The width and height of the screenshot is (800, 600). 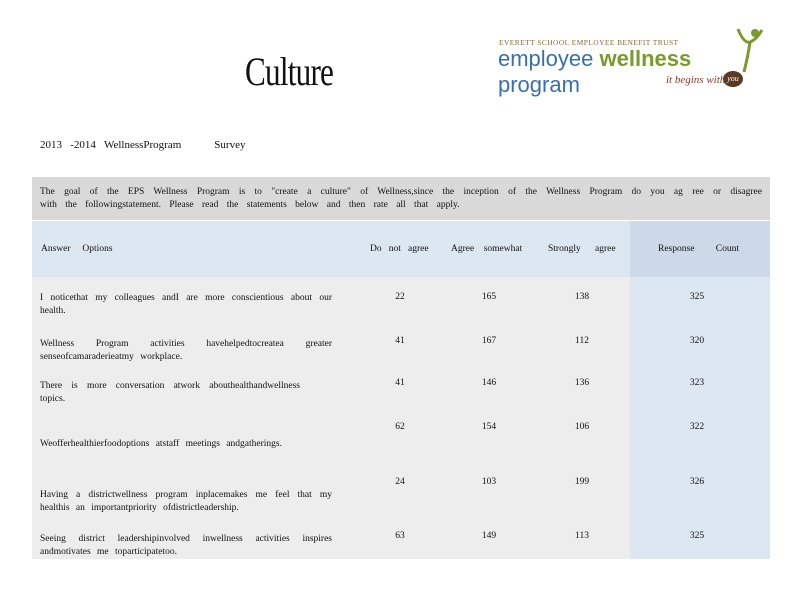 I want to click on row-strongly-agree: 136, so click(x=582, y=383).